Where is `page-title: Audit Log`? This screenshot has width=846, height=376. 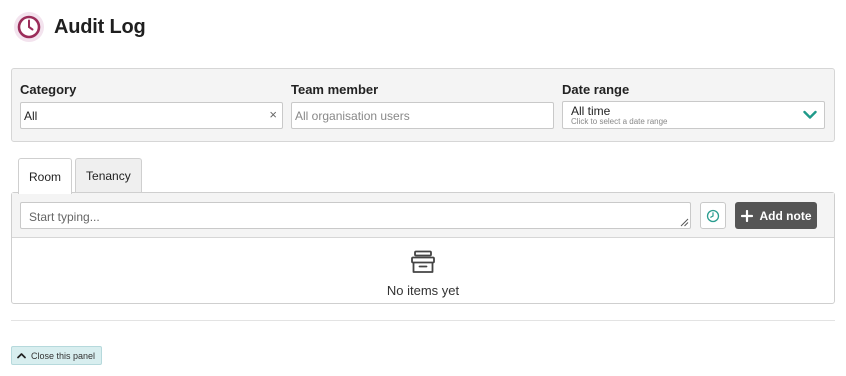
page-title: Audit Log is located at coordinates (100, 26).